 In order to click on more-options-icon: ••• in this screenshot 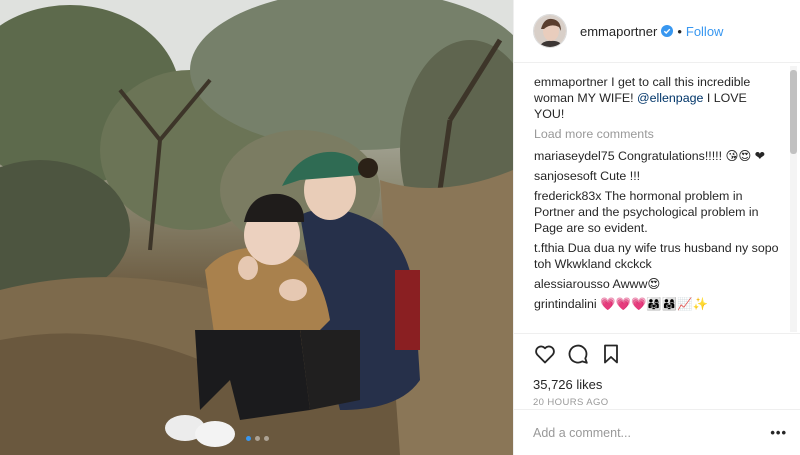, I will do `click(778, 432)`.